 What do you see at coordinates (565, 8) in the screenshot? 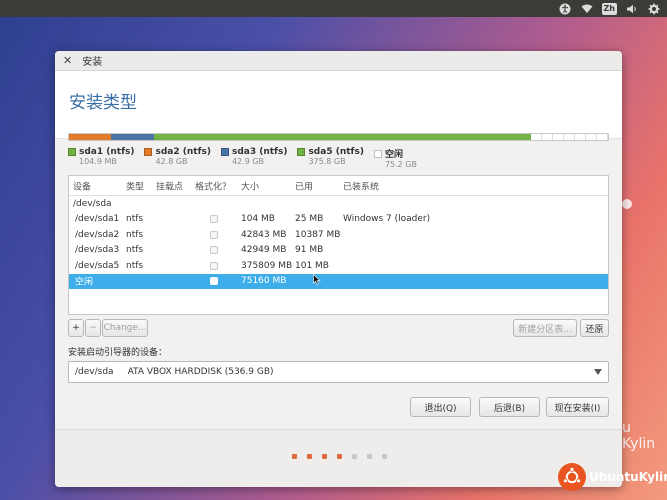
I see `accessibility-icon` at bounding box center [565, 8].